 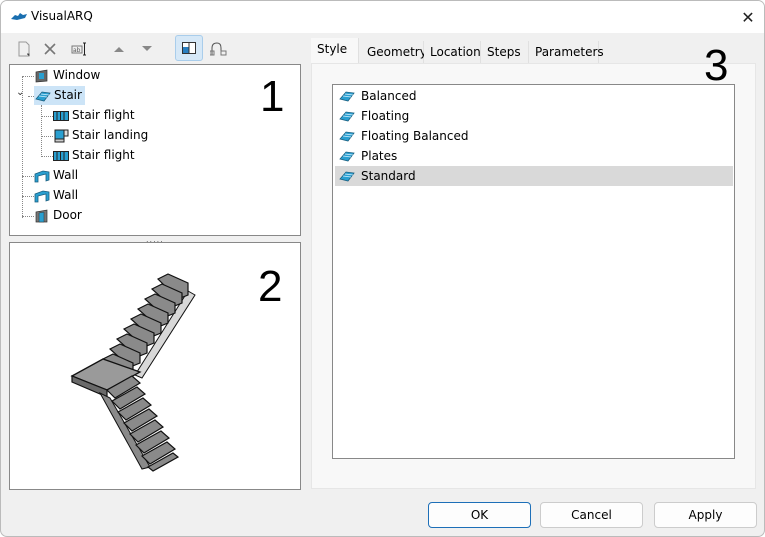 I want to click on ok-button: OK, so click(x=479, y=515).